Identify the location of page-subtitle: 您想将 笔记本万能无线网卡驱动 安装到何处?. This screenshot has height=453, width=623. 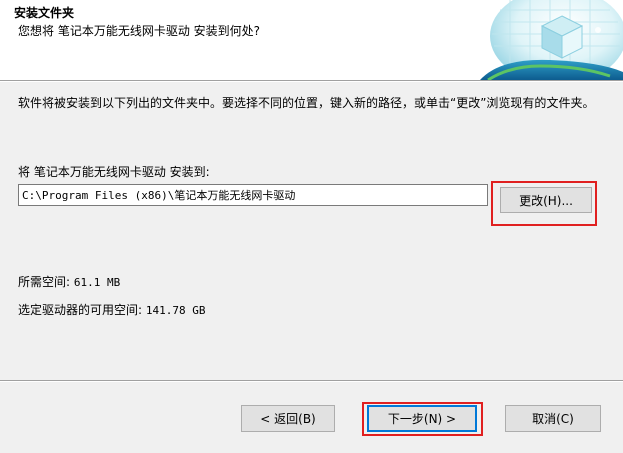
(139, 31).